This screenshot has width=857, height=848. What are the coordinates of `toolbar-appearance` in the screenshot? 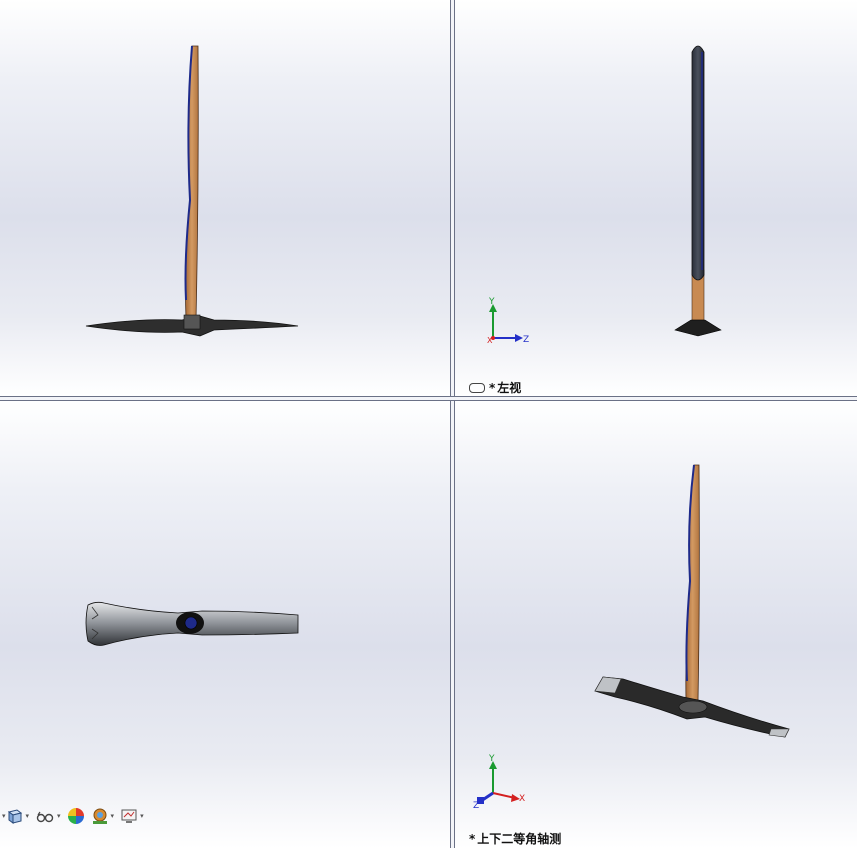 It's located at (76, 816).